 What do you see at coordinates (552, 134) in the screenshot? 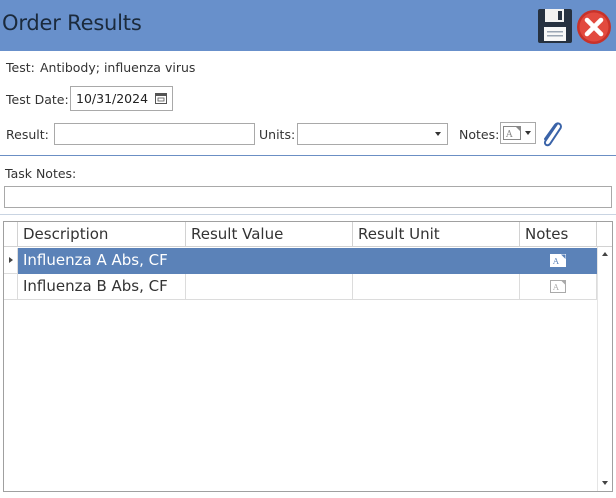
I see `paperclip-icon` at bounding box center [552, 134].